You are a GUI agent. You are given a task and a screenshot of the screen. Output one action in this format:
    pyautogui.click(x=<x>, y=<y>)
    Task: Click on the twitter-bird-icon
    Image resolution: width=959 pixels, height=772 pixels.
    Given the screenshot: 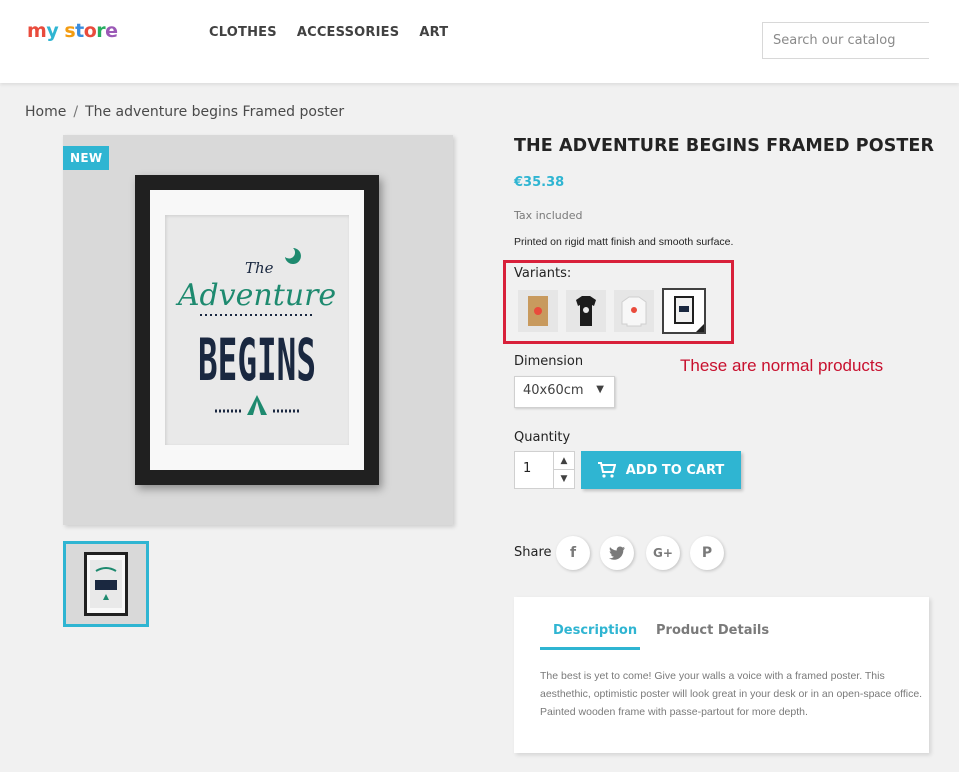 What is the action you would take?
    pyautogui.click(x=617, y=553)
    